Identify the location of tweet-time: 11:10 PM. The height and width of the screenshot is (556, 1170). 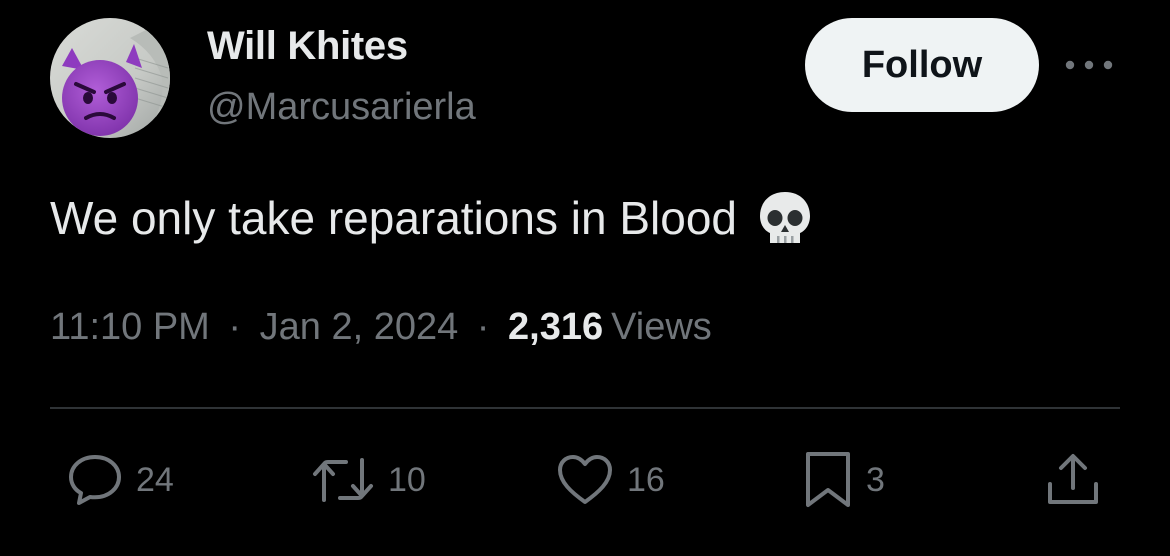
(130, 327).